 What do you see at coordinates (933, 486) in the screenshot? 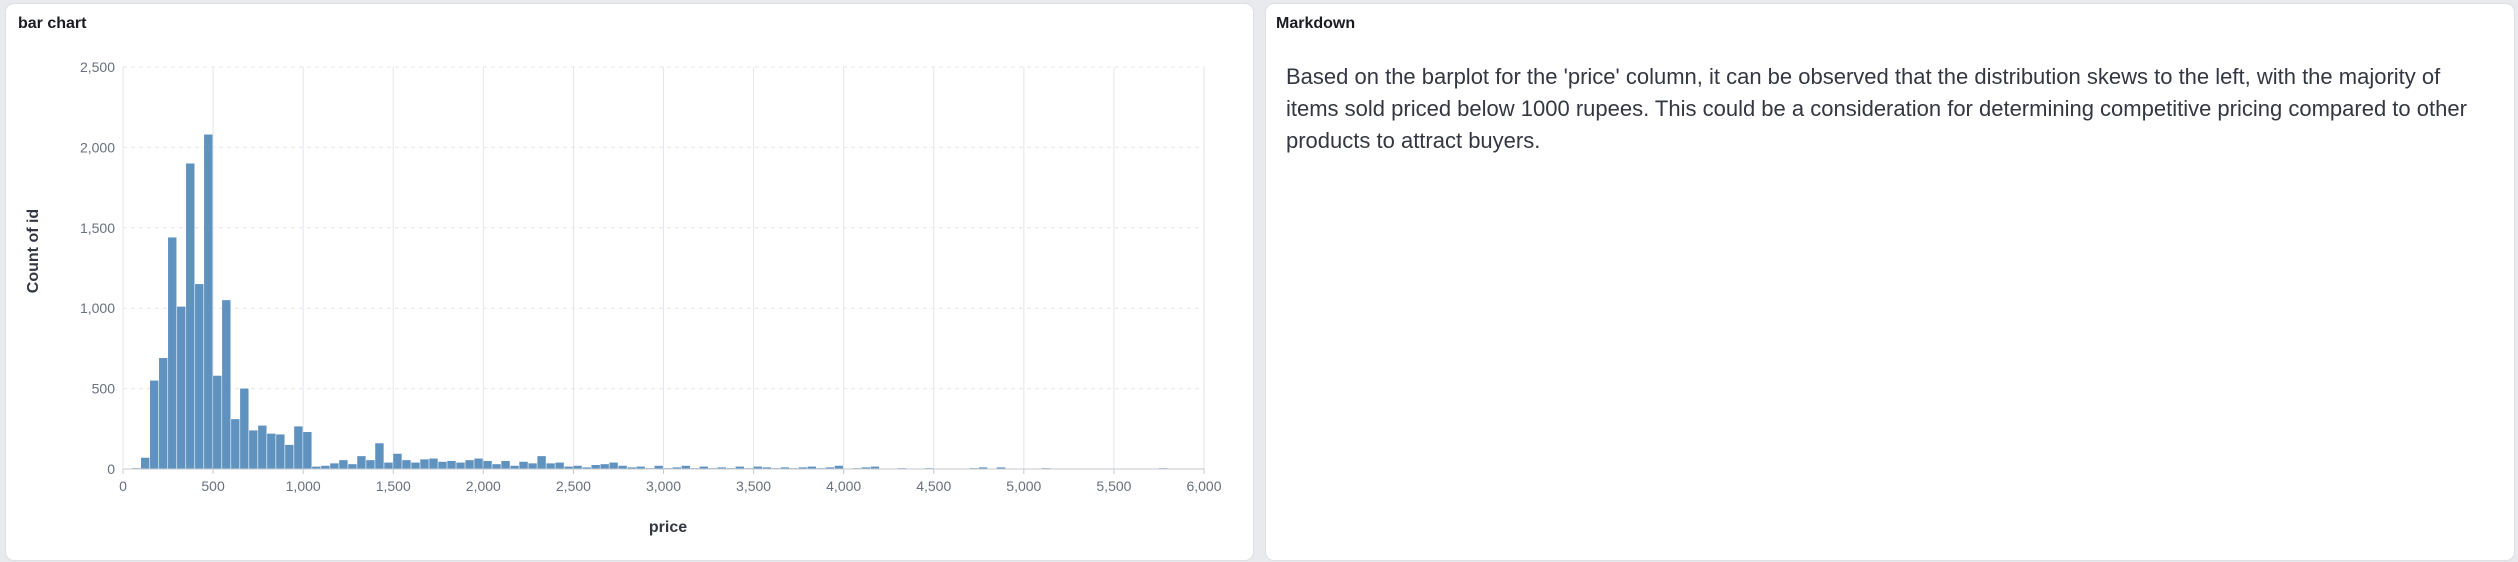
I see `x-tick-label: 4,500` at bounding box center [933, 486].